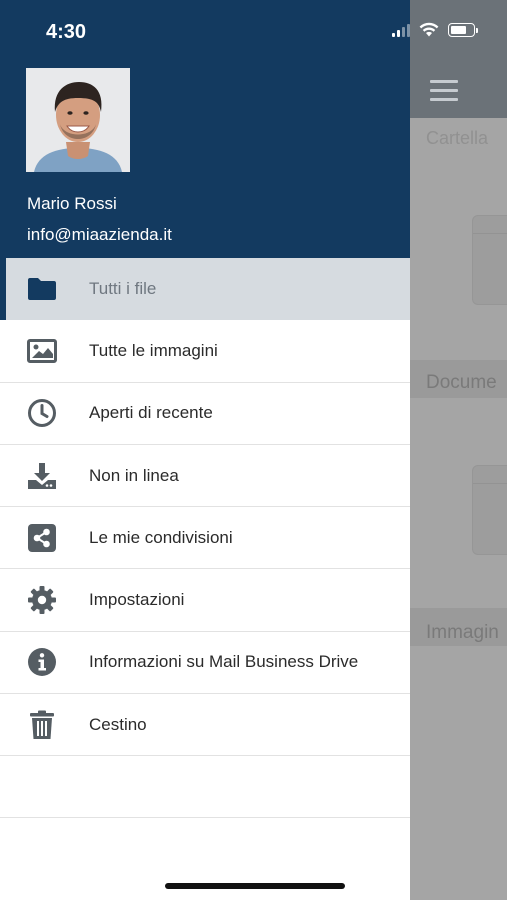 The width and height of the screenshot is (507, 900). Describe the element at coordinates (444, 91) in the screenshot. I see `hamburger-menu-icon` at that location.